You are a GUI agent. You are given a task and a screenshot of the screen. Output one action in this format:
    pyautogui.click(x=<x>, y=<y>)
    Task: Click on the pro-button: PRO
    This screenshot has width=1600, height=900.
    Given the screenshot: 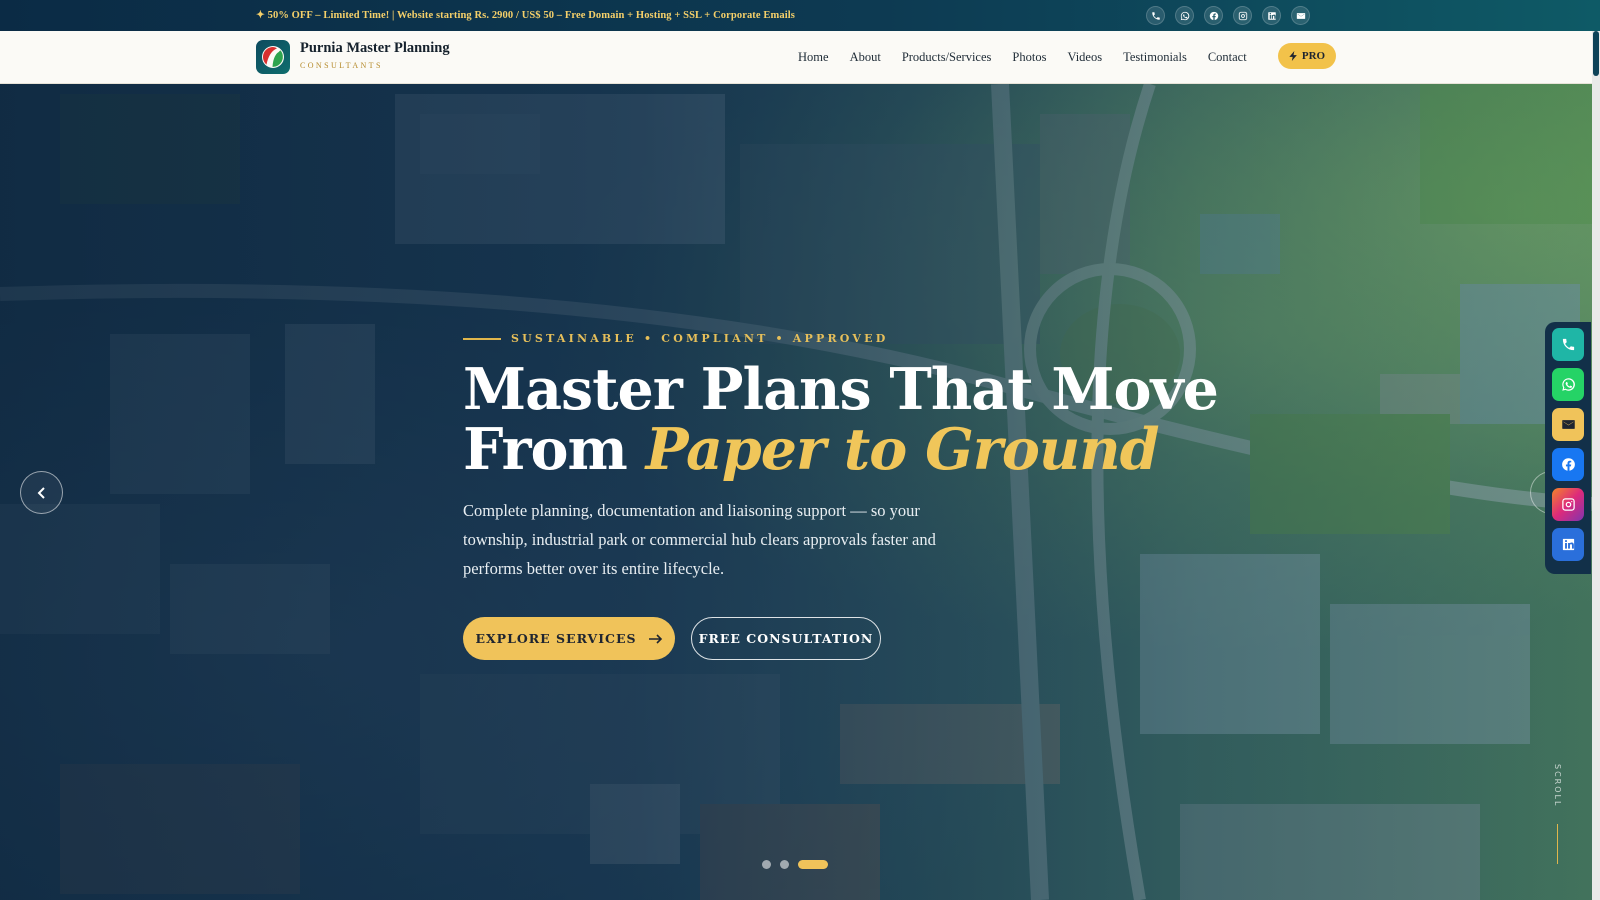 What is the action you would take?
    pyautogui.click(x=1307, y=56)
    